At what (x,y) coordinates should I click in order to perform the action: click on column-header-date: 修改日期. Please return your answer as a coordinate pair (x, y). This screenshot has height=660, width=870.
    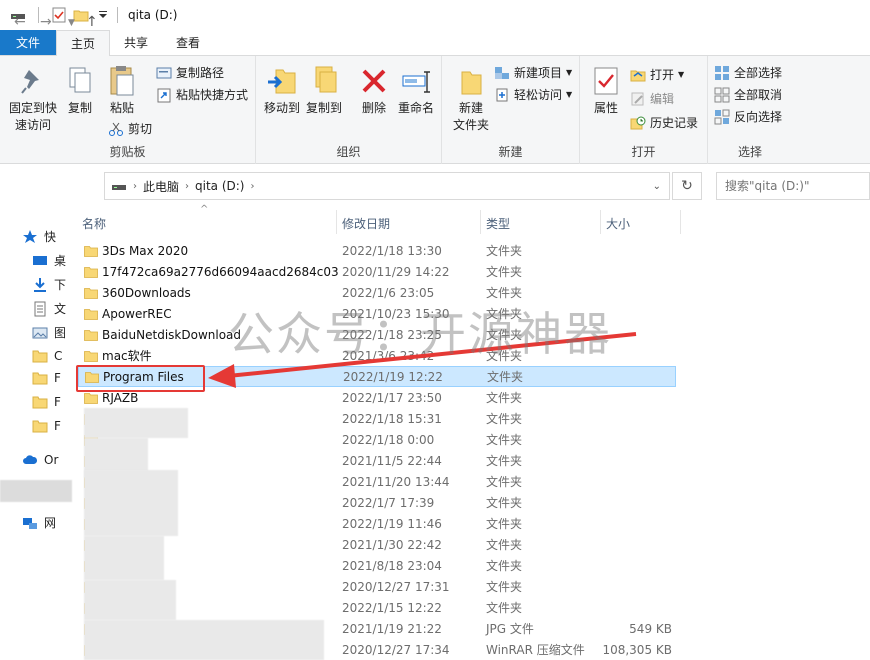
    Looking at the image, I should click on (366, 223).